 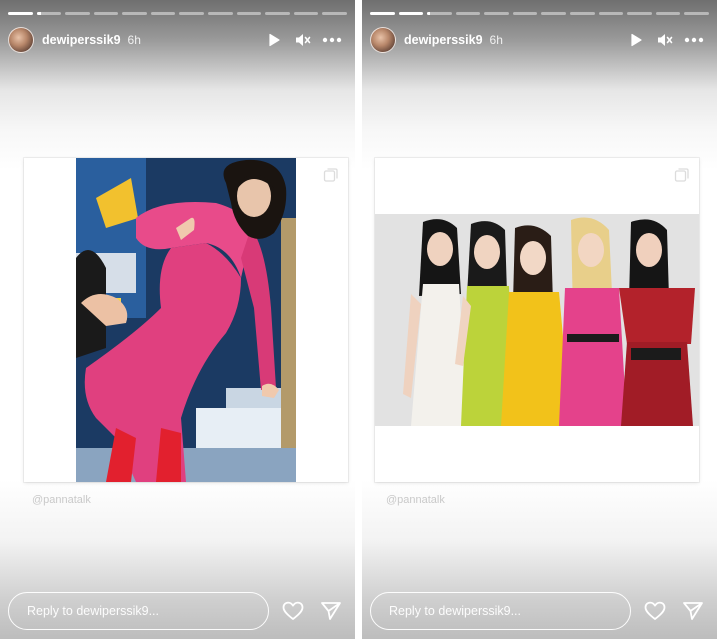 I want to click on photo-illustration, so click(x=537, y=320).